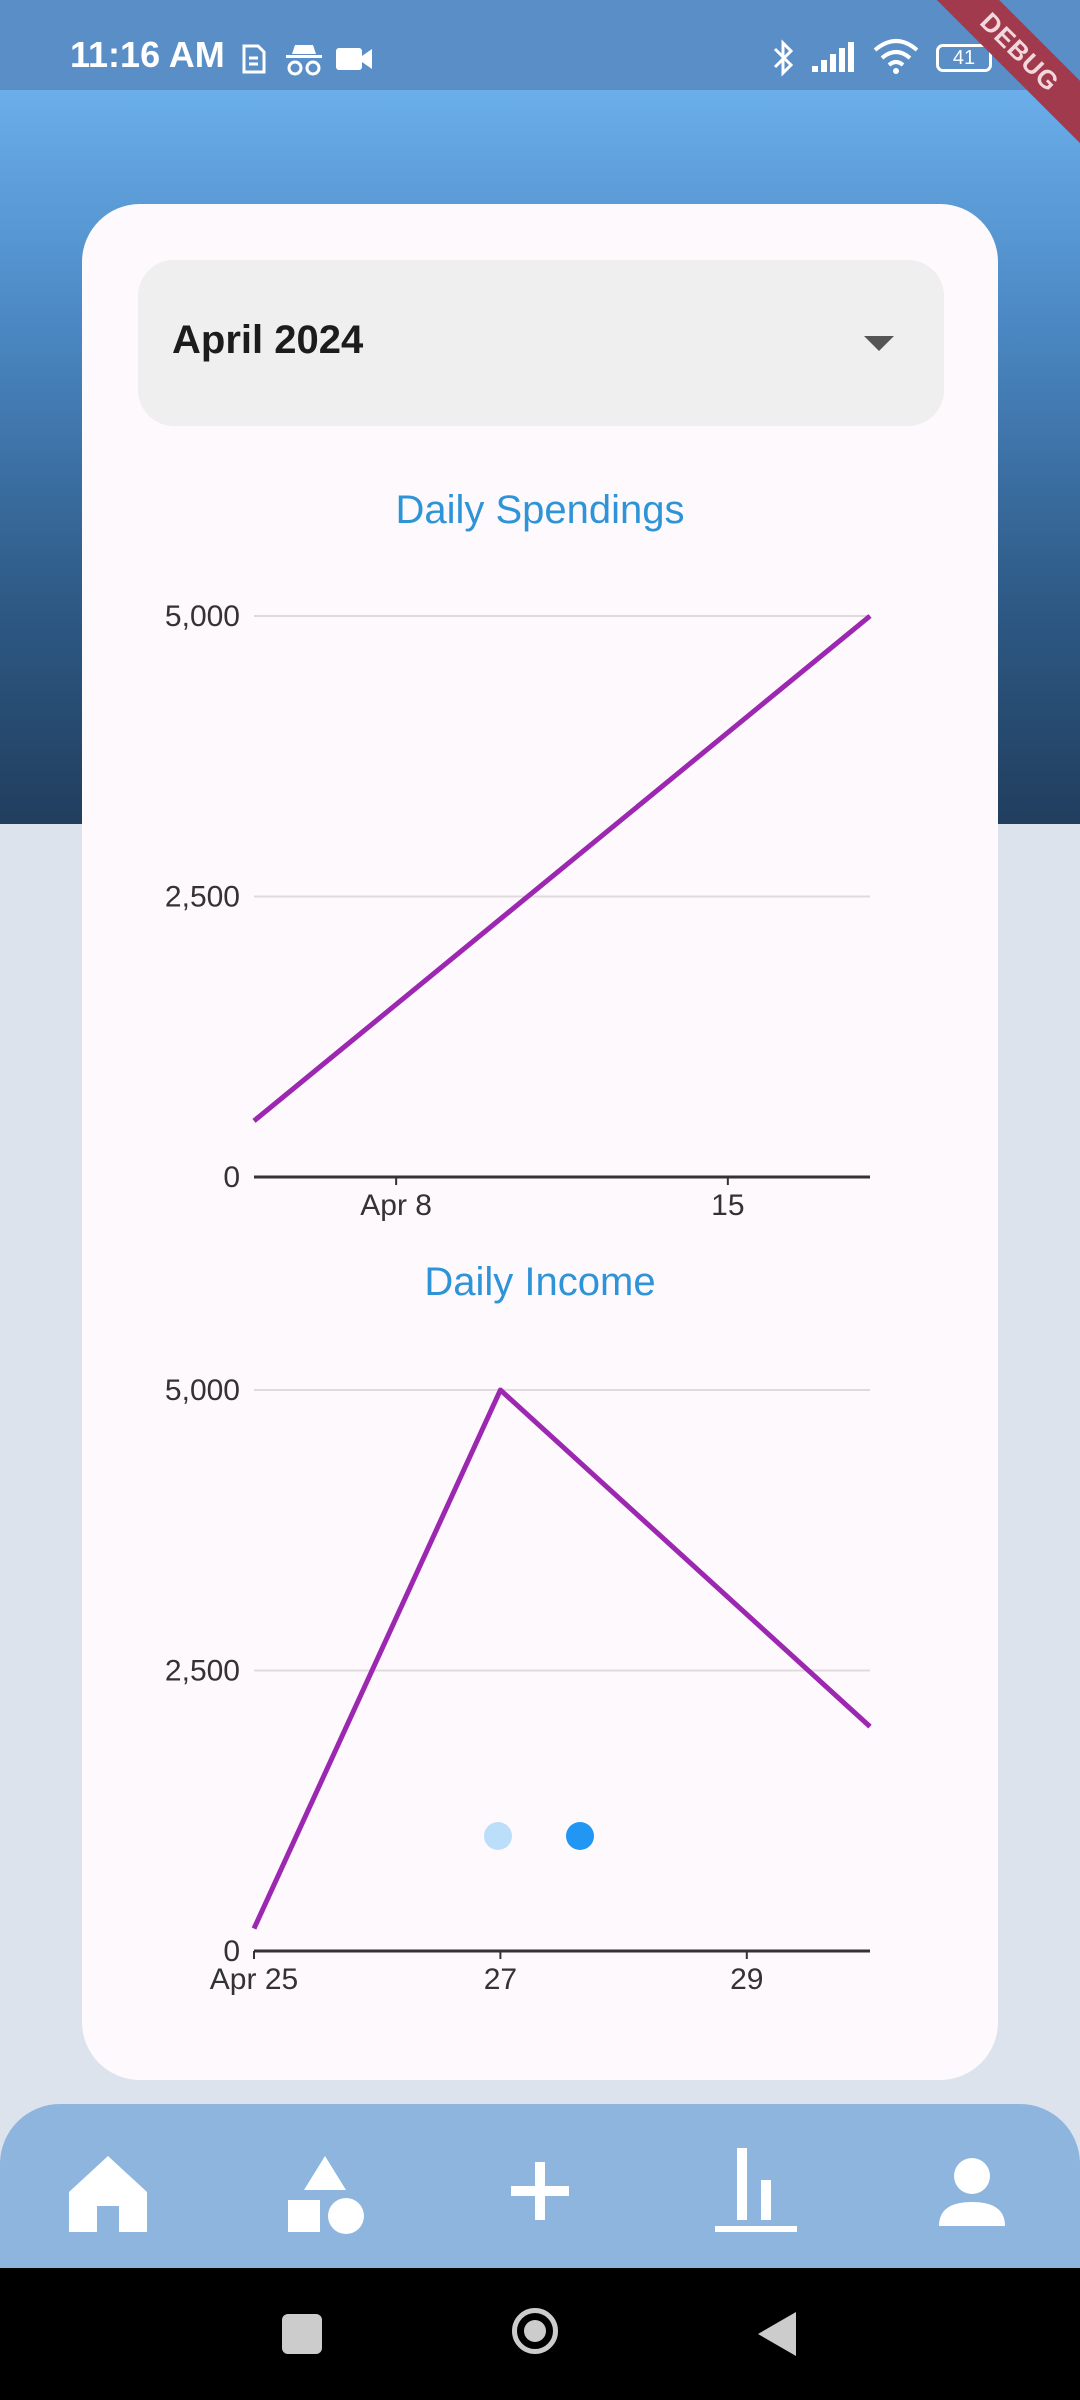  I want to click on categories-icon, so click(325, 2191).